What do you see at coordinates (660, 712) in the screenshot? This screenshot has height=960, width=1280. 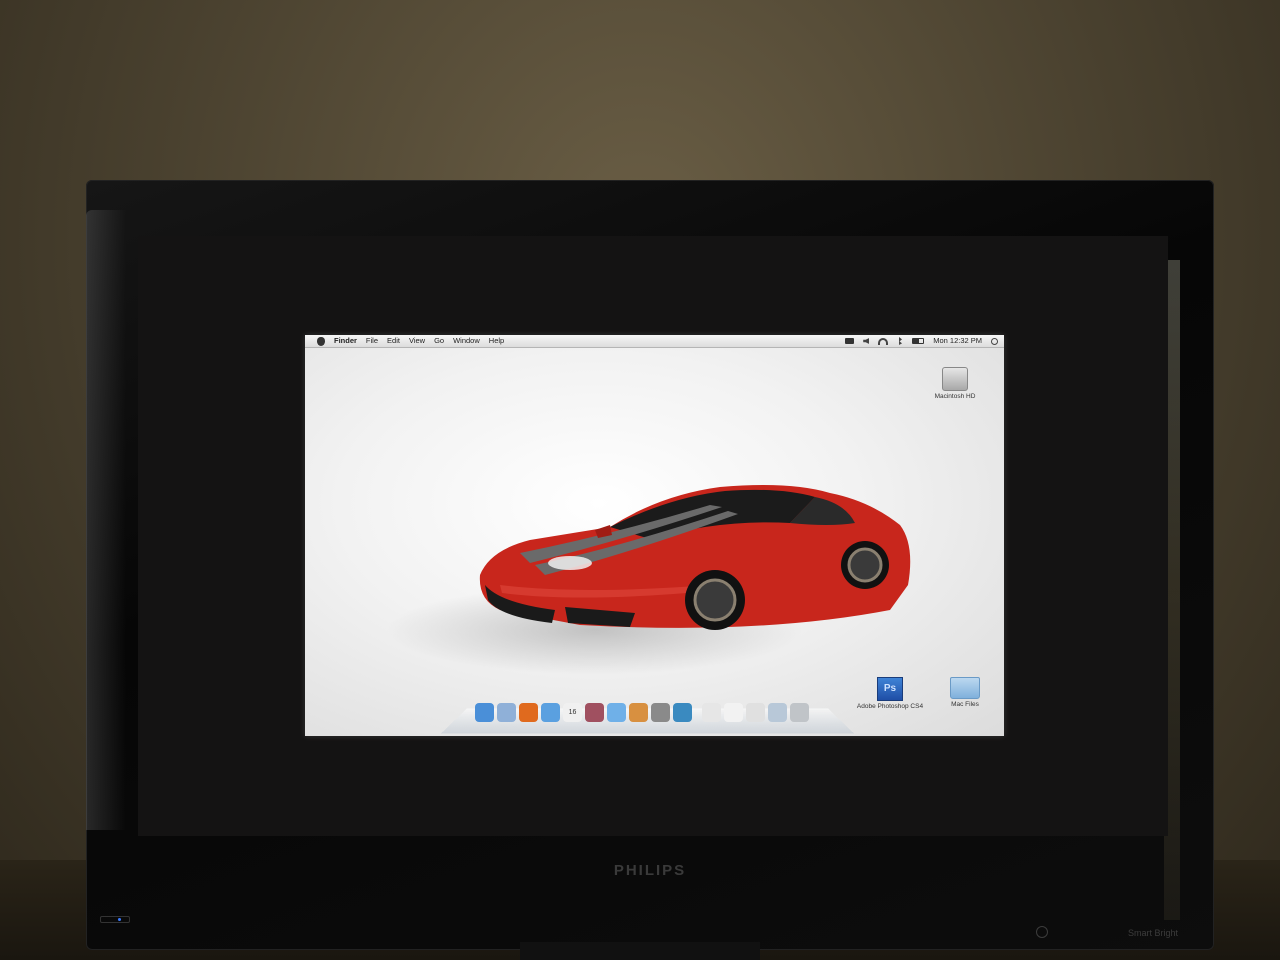 I see `dock-item-system-preferences-icon` at bounding box center [660, 712].